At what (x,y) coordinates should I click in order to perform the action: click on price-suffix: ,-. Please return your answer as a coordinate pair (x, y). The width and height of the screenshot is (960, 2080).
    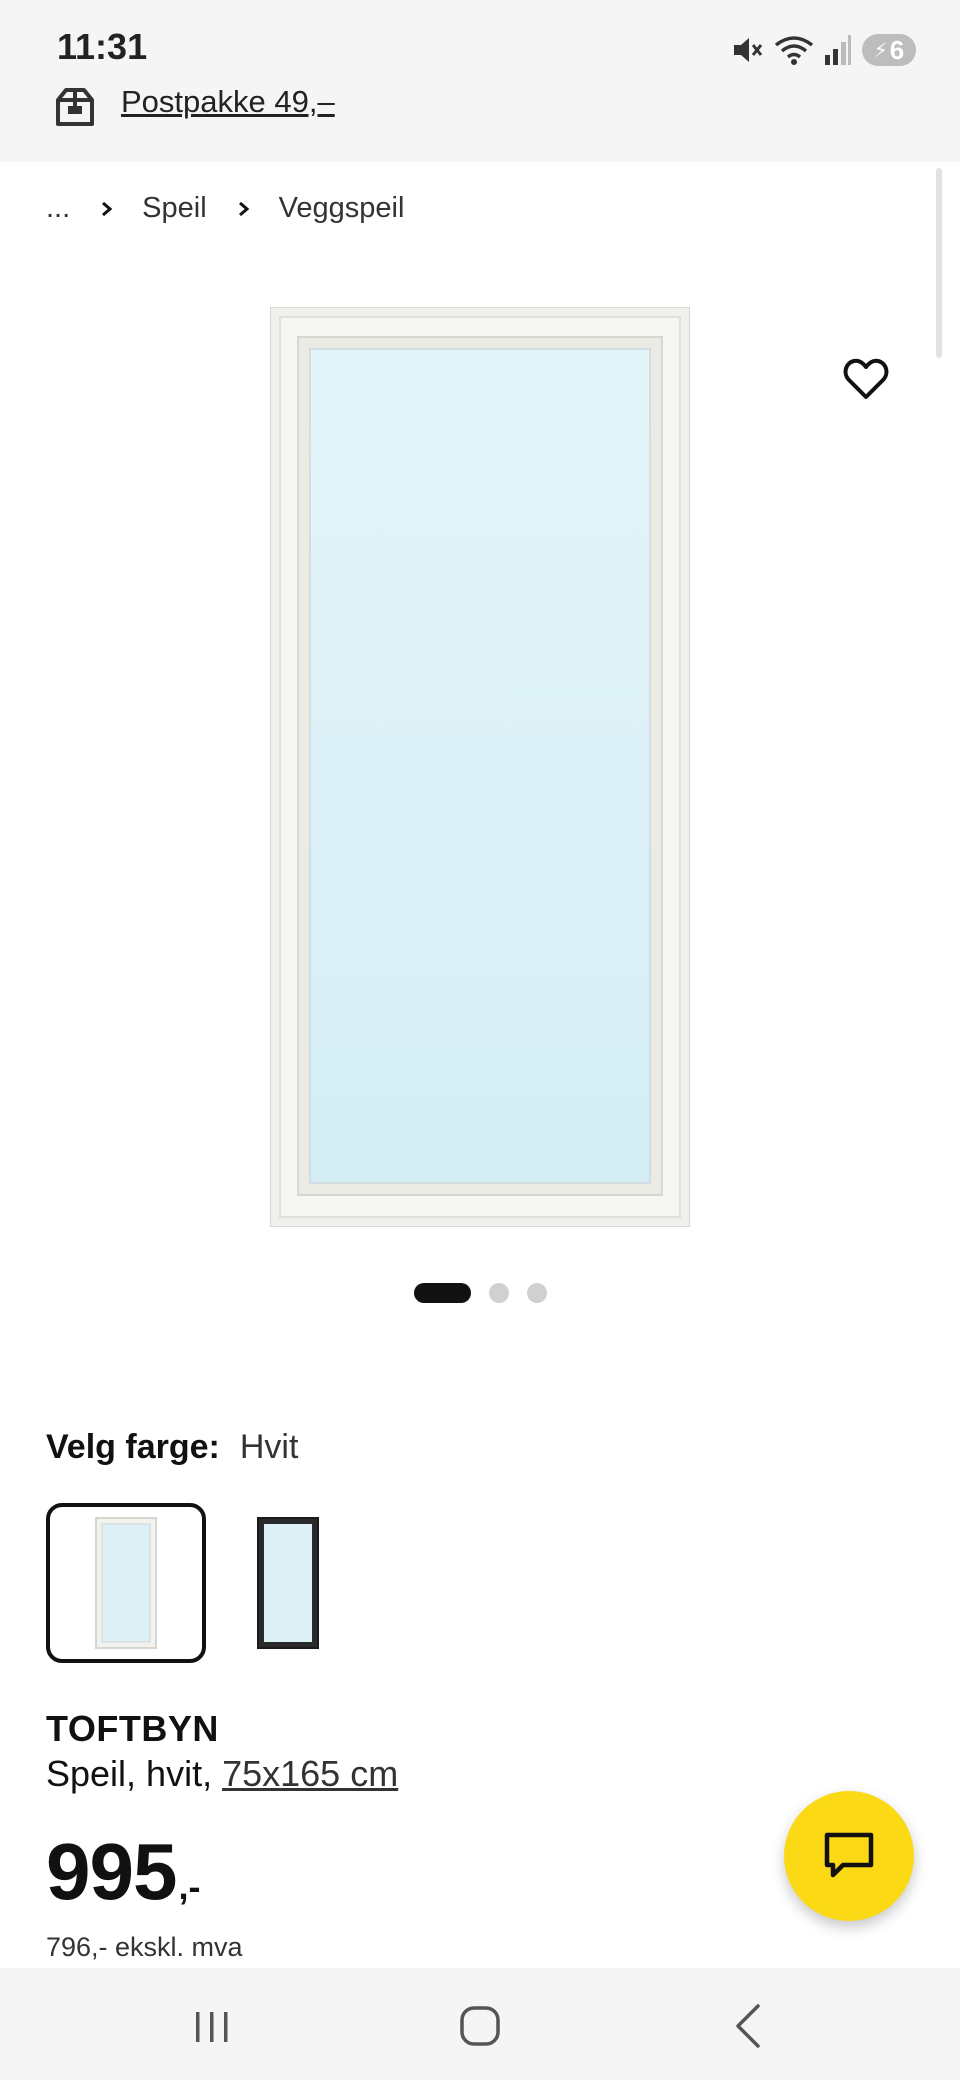
    Looking at the image, I should click on (189, 1886).